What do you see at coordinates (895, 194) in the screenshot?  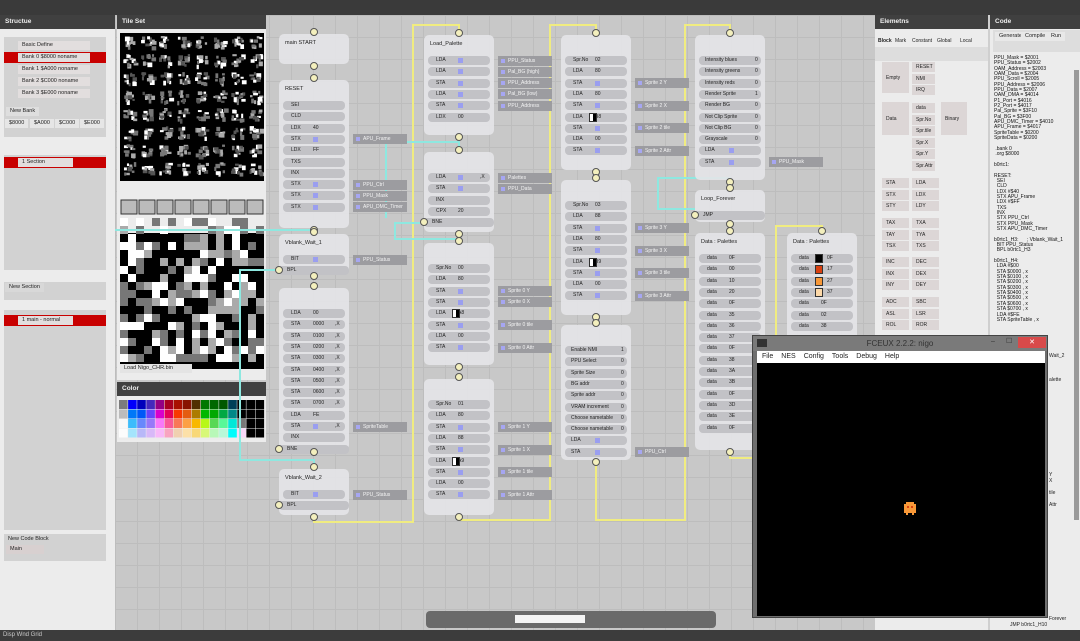 I see `element-button: STX` at bounding box center [895, 194].